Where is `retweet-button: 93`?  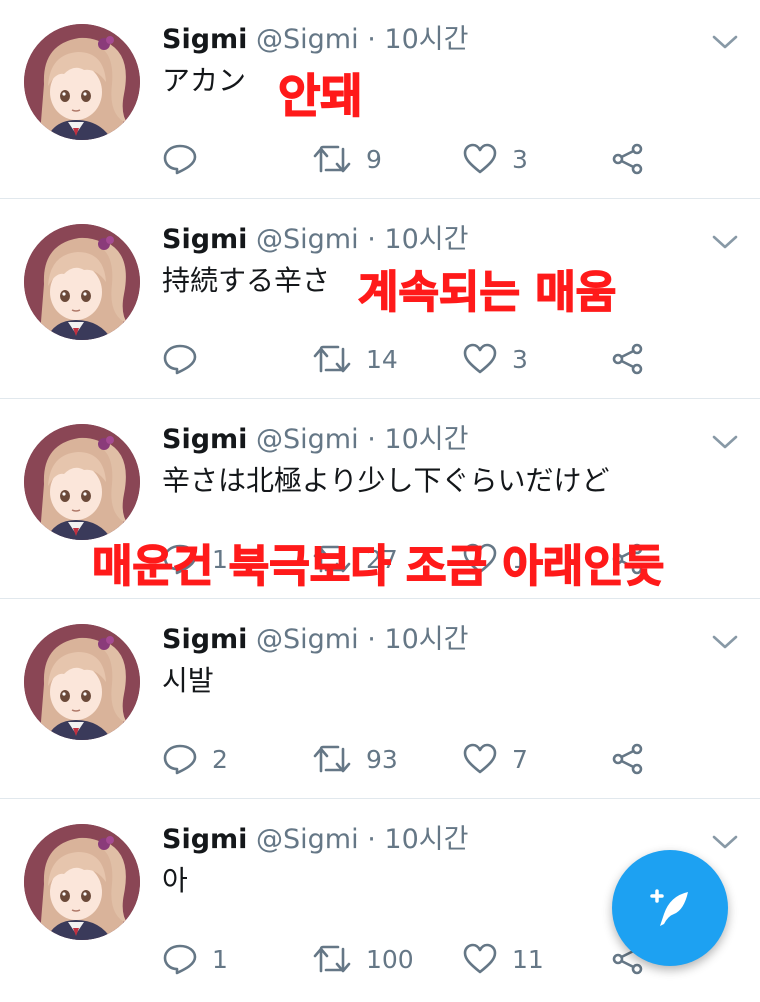 retweet-button: 93 is located at coordinates (355, 759).